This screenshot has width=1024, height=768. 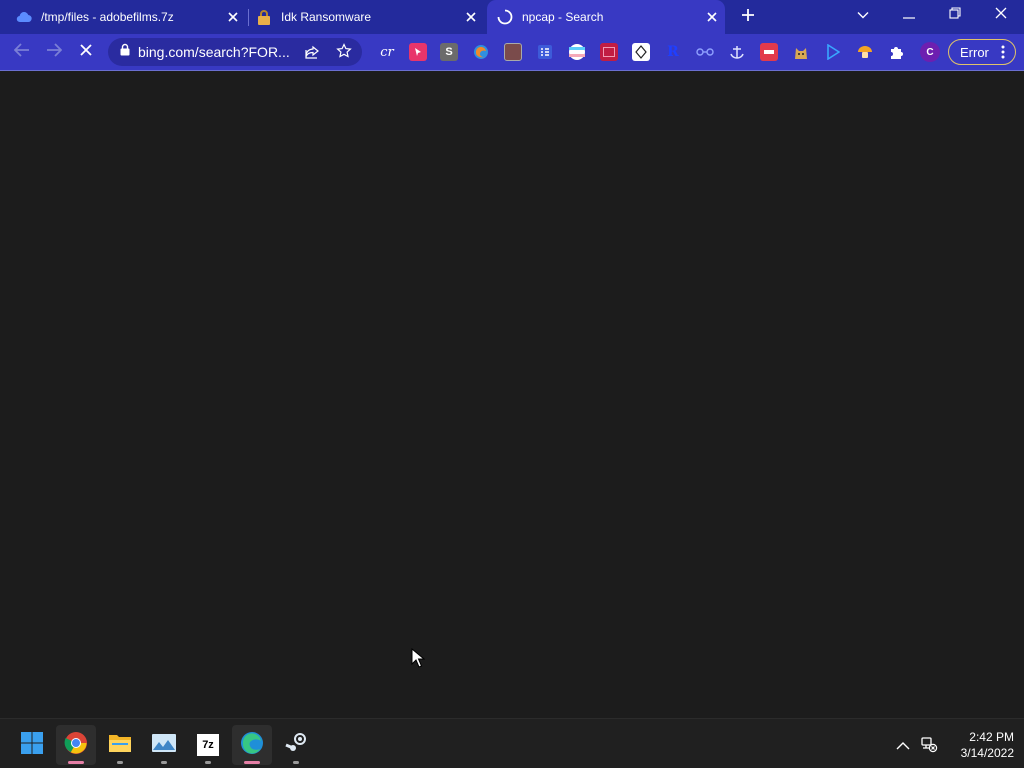 What do you see at coordinates (418, 52) in the screenshot?
I see `pointer-extension-icon` at bounding box center [418, 52].